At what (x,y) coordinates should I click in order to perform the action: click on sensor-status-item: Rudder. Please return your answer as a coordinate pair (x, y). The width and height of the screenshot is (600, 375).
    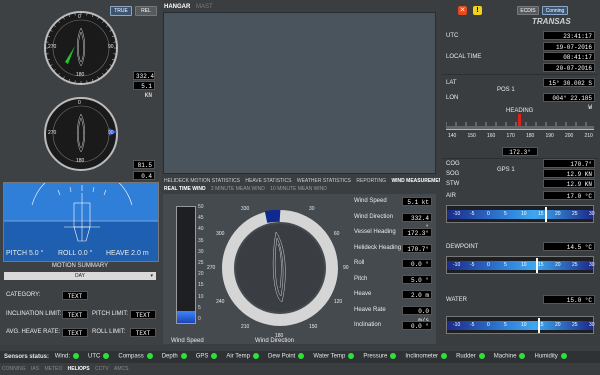
    Looking at the image, I should click on (470, 356).